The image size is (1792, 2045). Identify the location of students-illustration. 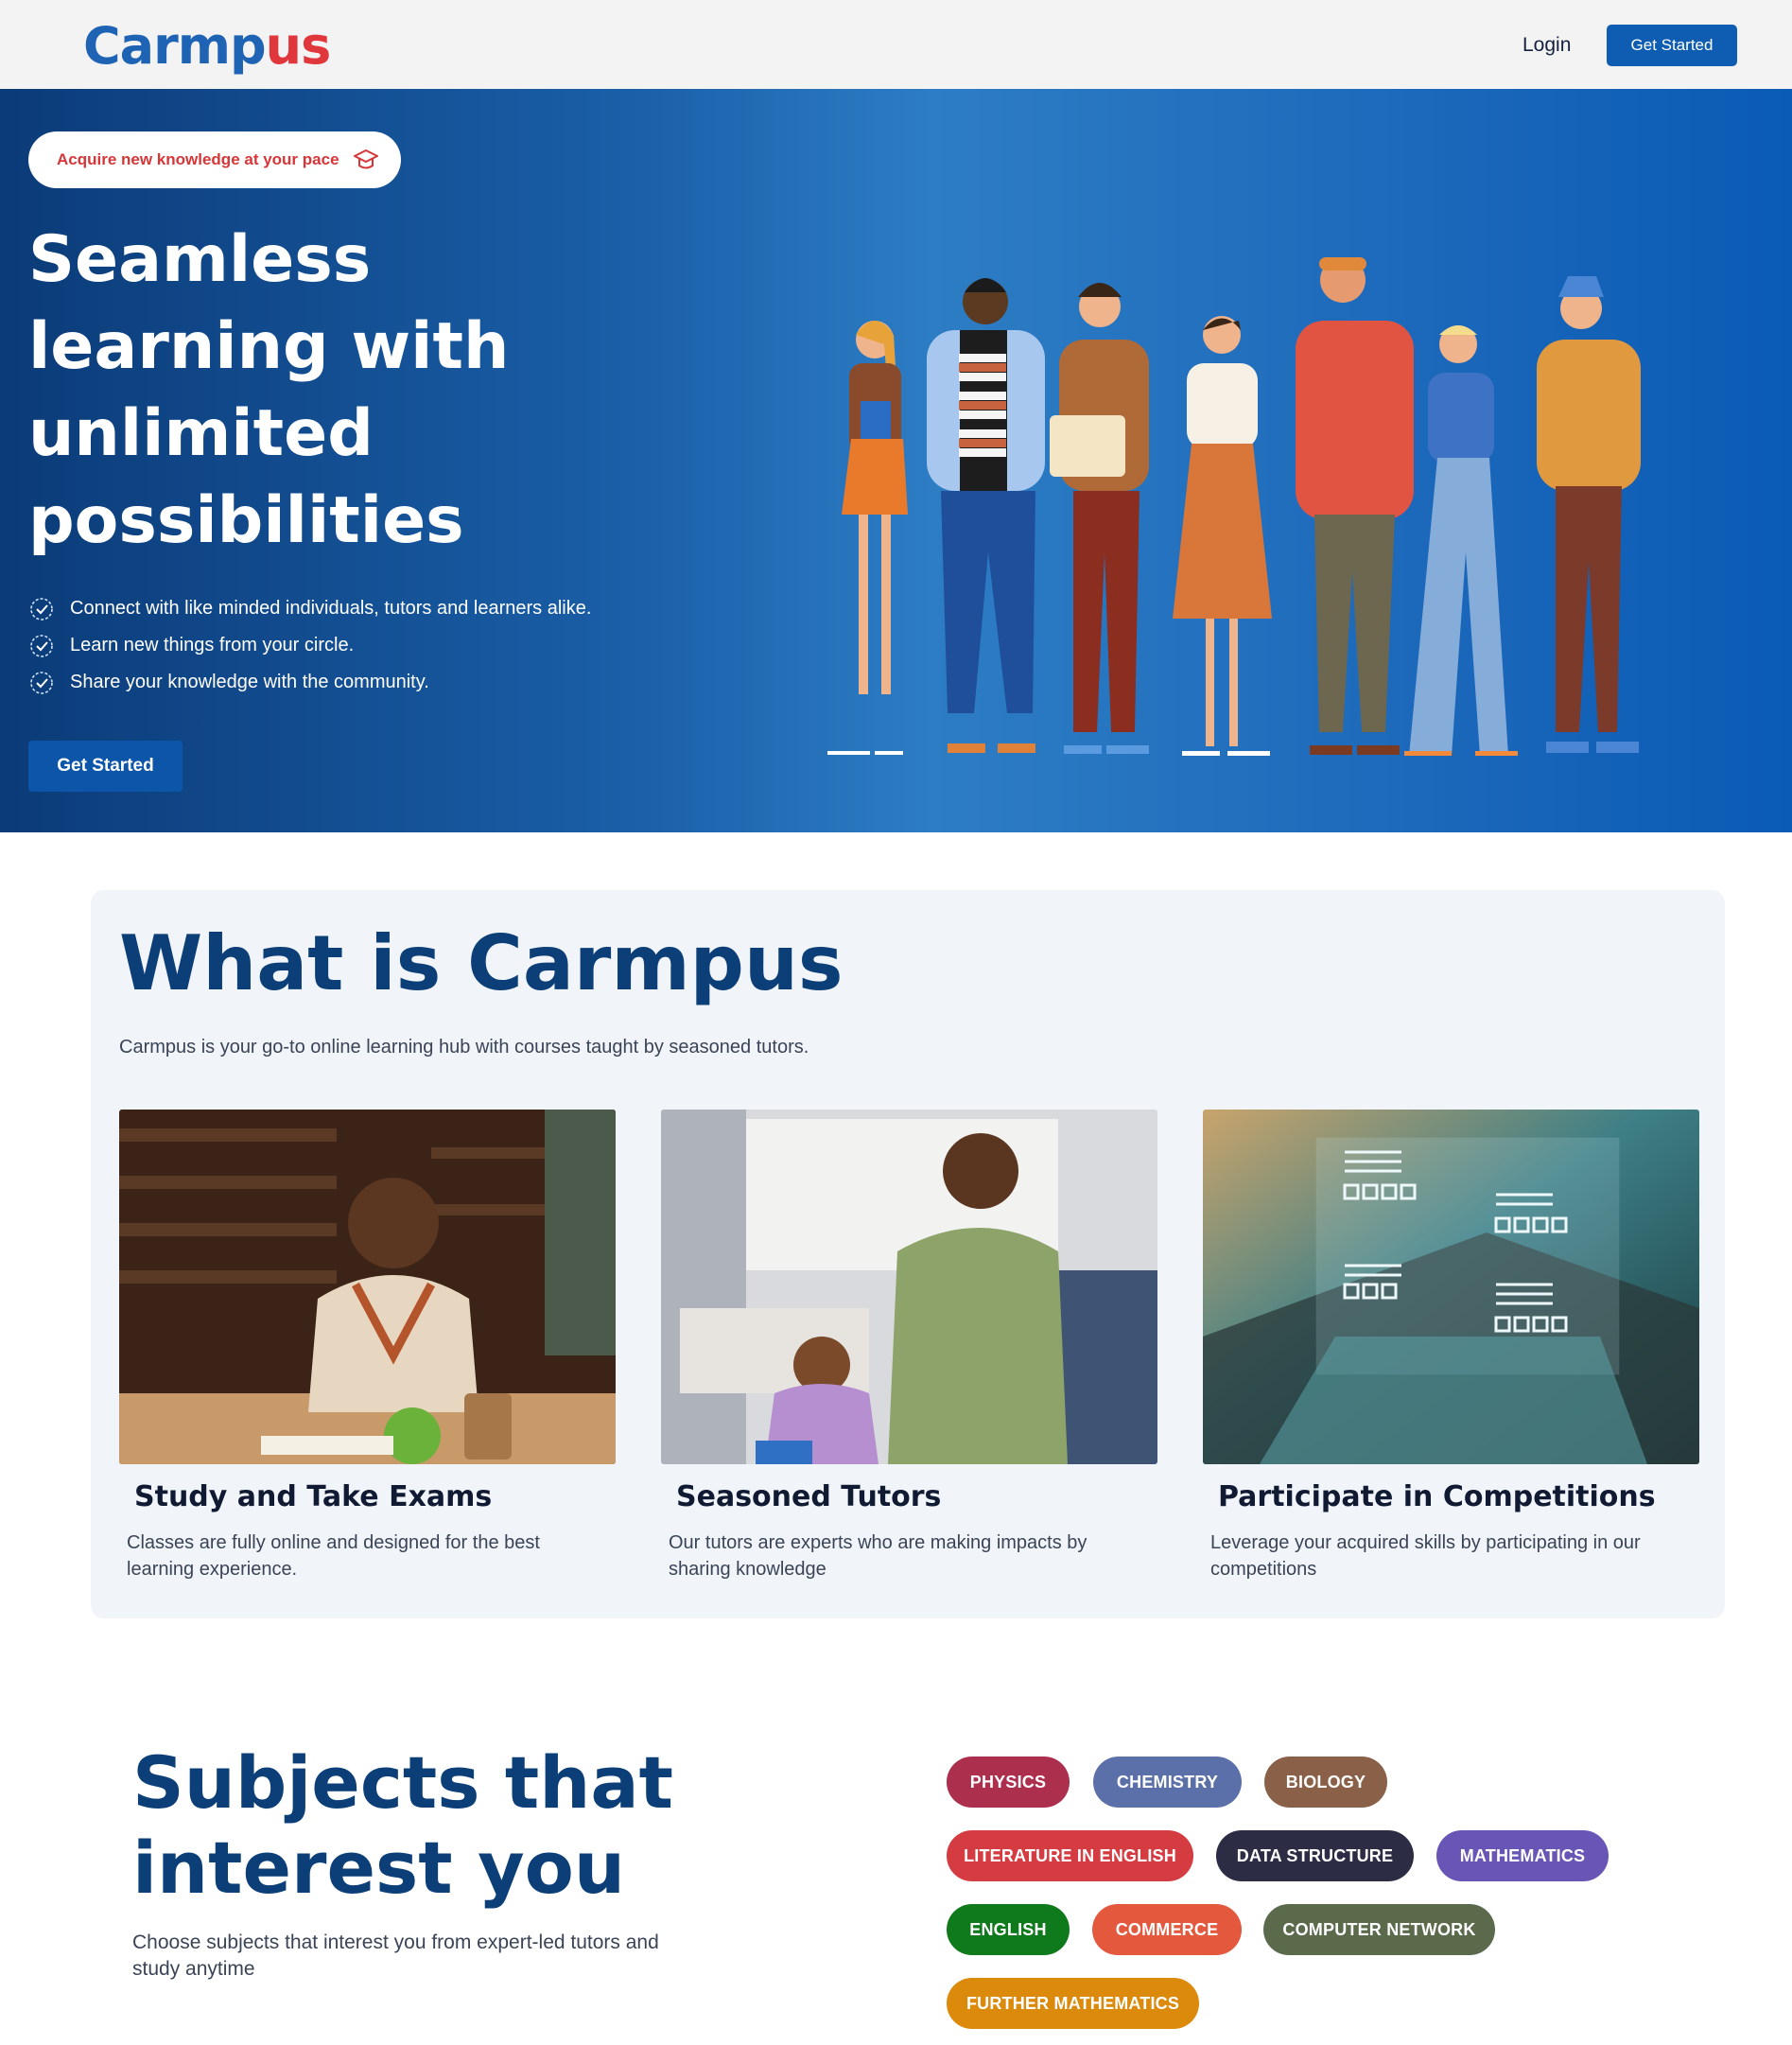
(1234, 506).